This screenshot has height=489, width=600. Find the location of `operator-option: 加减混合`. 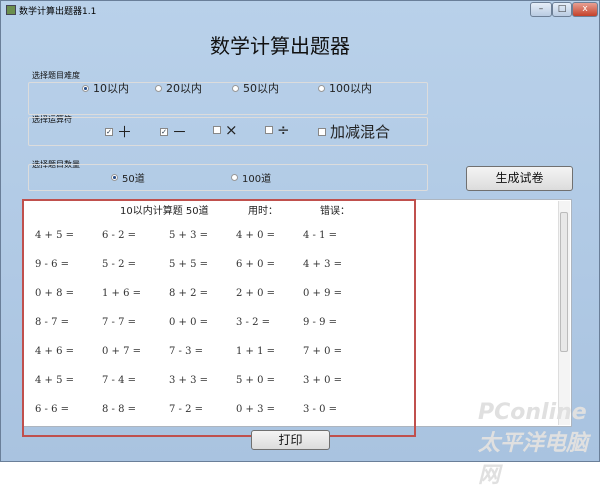

operator-option: 加减混合 is located at coordinates (354, 131).